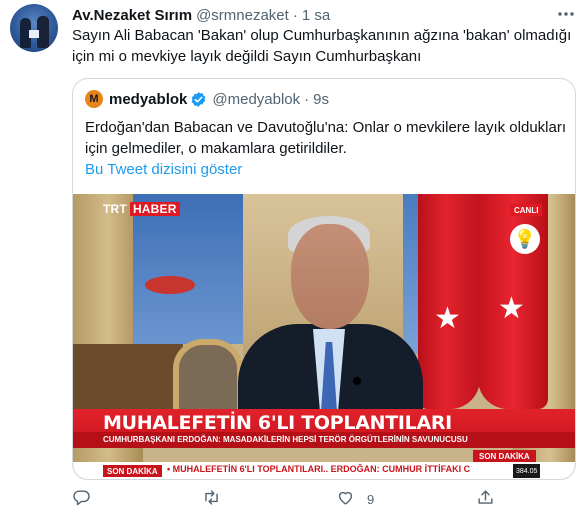 The width and height of the screenshot is (585, 520). Describe the element at coordinates (371, 499) in the screenshot. I see `like-count: 9` at that location.